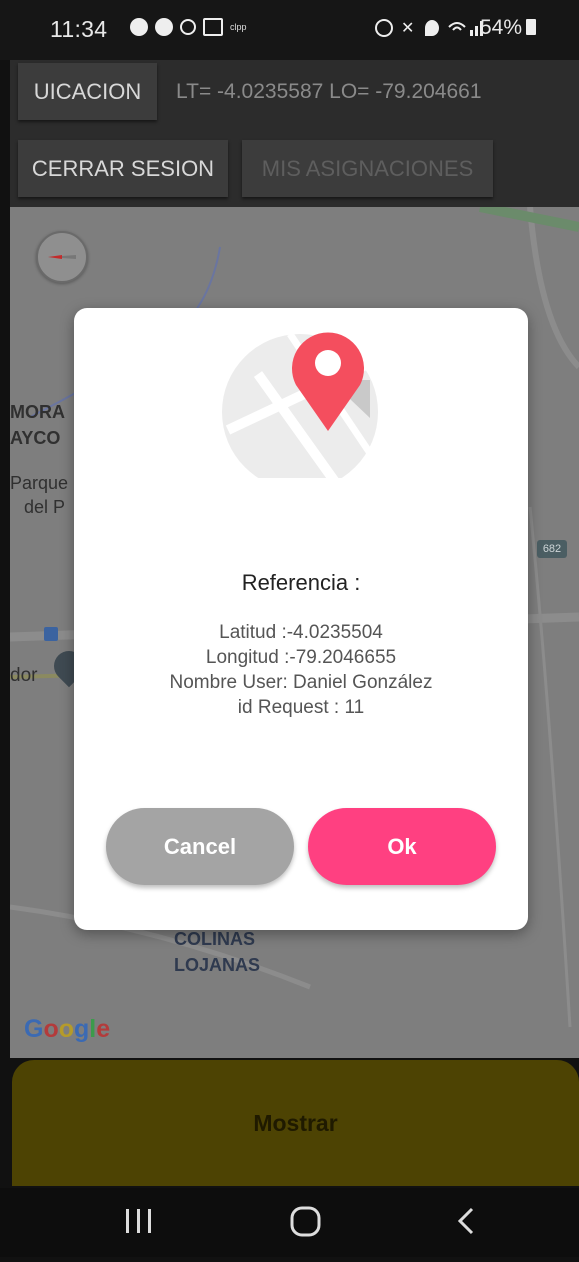 This screenshot has height=1262, width=579. What do you see at coordinates (305, 1221) in the screenshot?
I see `home-icon` at bounding box center [305, 1221].